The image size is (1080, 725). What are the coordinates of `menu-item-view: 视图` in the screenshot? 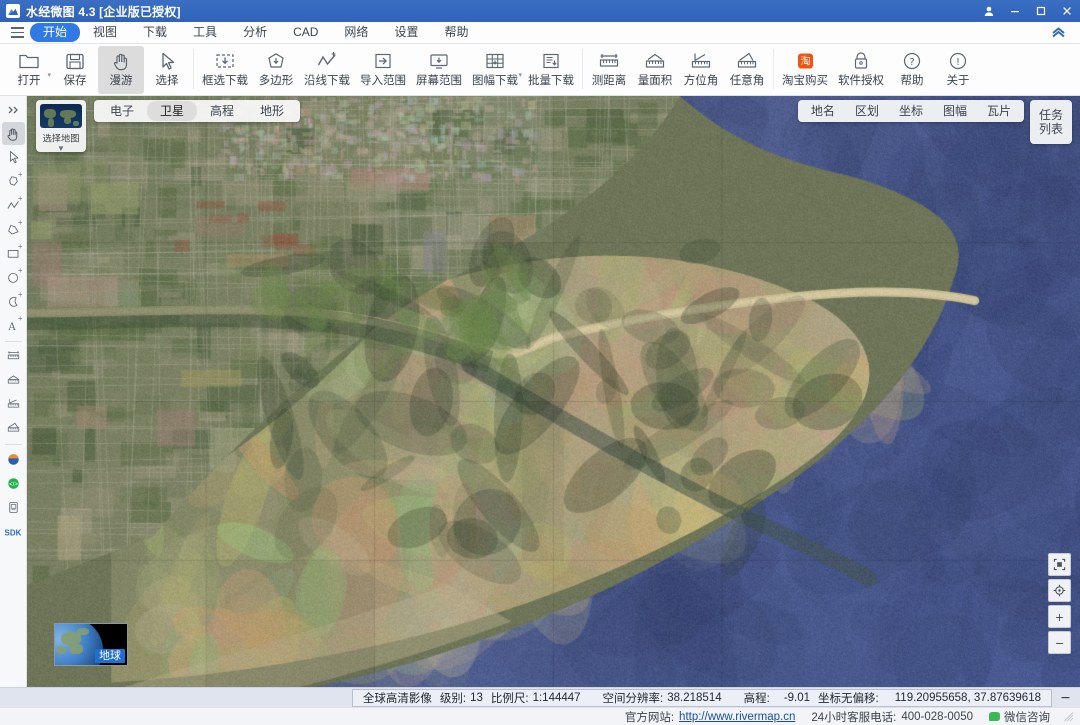 It's located at (105, 32).